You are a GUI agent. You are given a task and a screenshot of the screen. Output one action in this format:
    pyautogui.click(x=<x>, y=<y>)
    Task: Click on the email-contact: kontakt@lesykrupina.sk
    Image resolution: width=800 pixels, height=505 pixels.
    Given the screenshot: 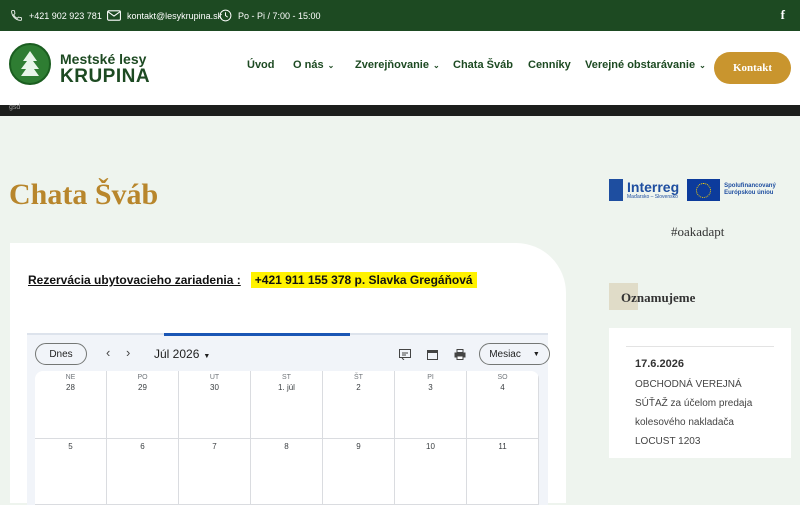 What is the action you would take?
    pyautogui.click(x=164, y=15)
    